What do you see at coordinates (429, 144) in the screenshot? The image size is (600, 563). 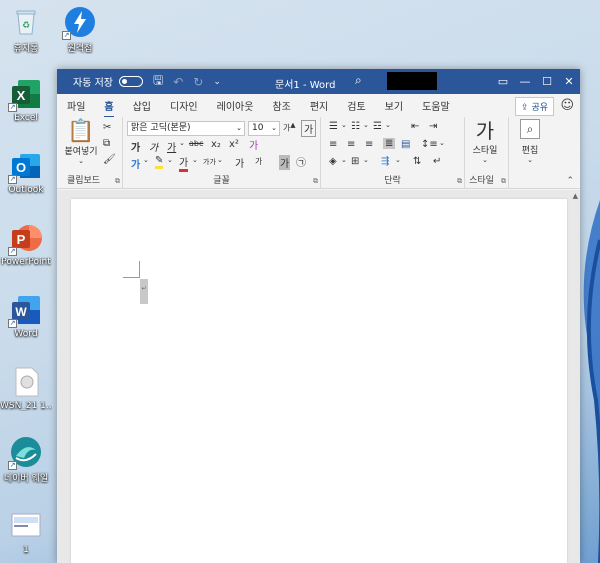 I see `line-spacing-icon: ↕≡` at bounding box center [429, 144].